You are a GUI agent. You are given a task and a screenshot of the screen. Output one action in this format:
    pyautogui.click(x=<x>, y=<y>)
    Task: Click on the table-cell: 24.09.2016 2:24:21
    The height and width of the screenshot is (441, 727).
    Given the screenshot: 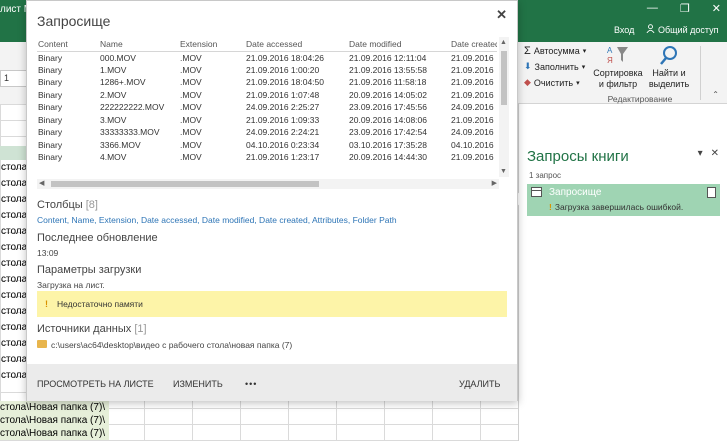 What is the action you would take?
    pyautogui.click(x=283, y=132)
    